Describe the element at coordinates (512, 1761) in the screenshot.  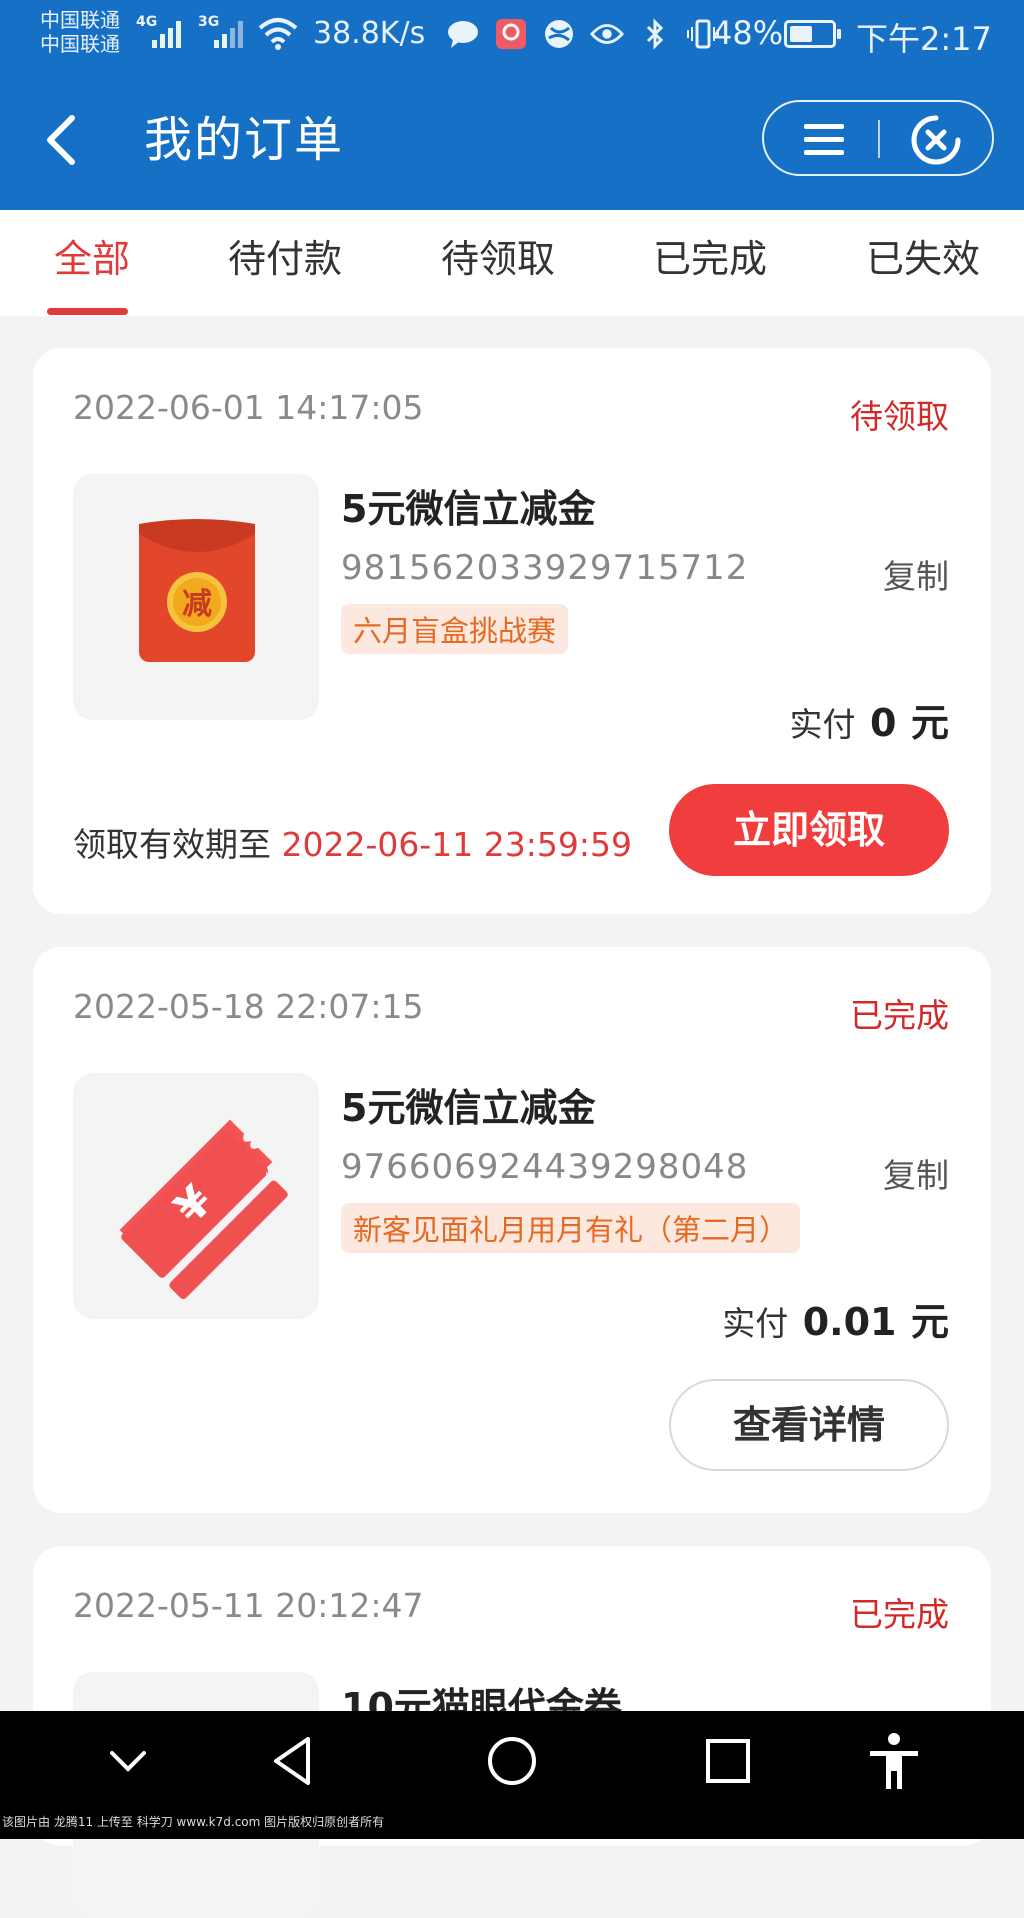
I see `home-circle-icon` at that location.